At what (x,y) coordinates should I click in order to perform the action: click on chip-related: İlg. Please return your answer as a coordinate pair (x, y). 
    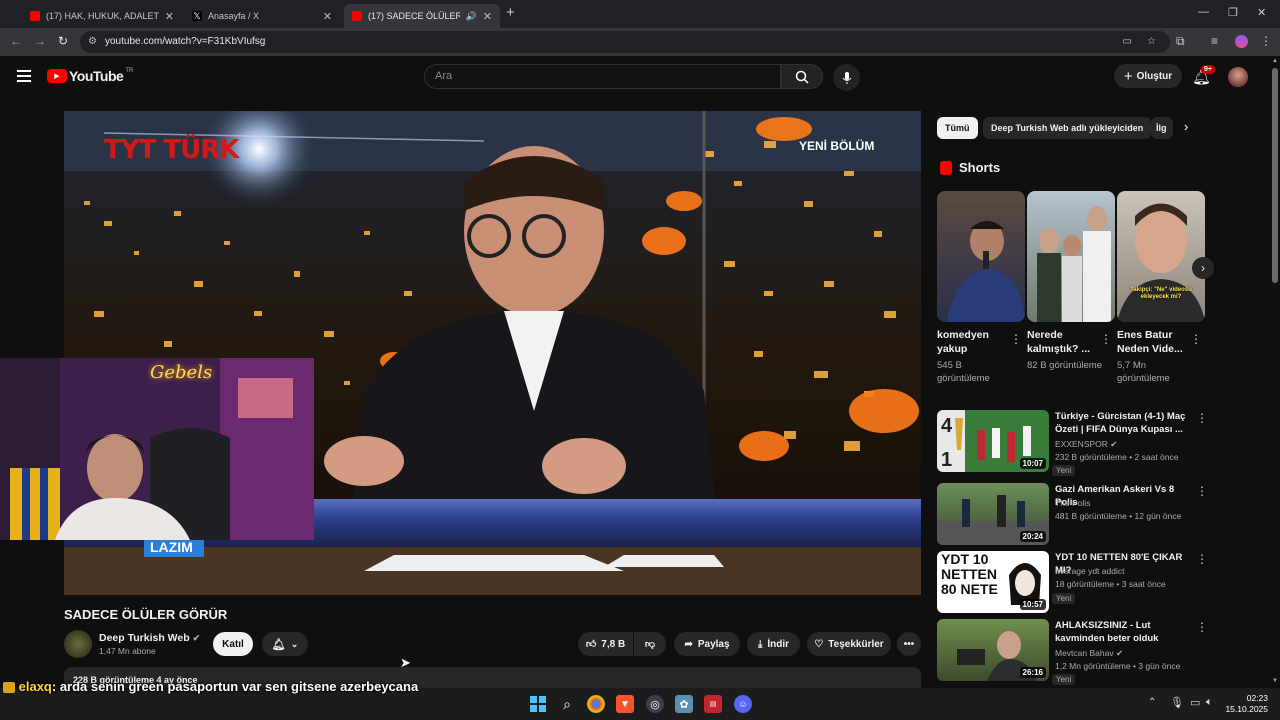
    Looking at the image, I should click on (1162, 128).